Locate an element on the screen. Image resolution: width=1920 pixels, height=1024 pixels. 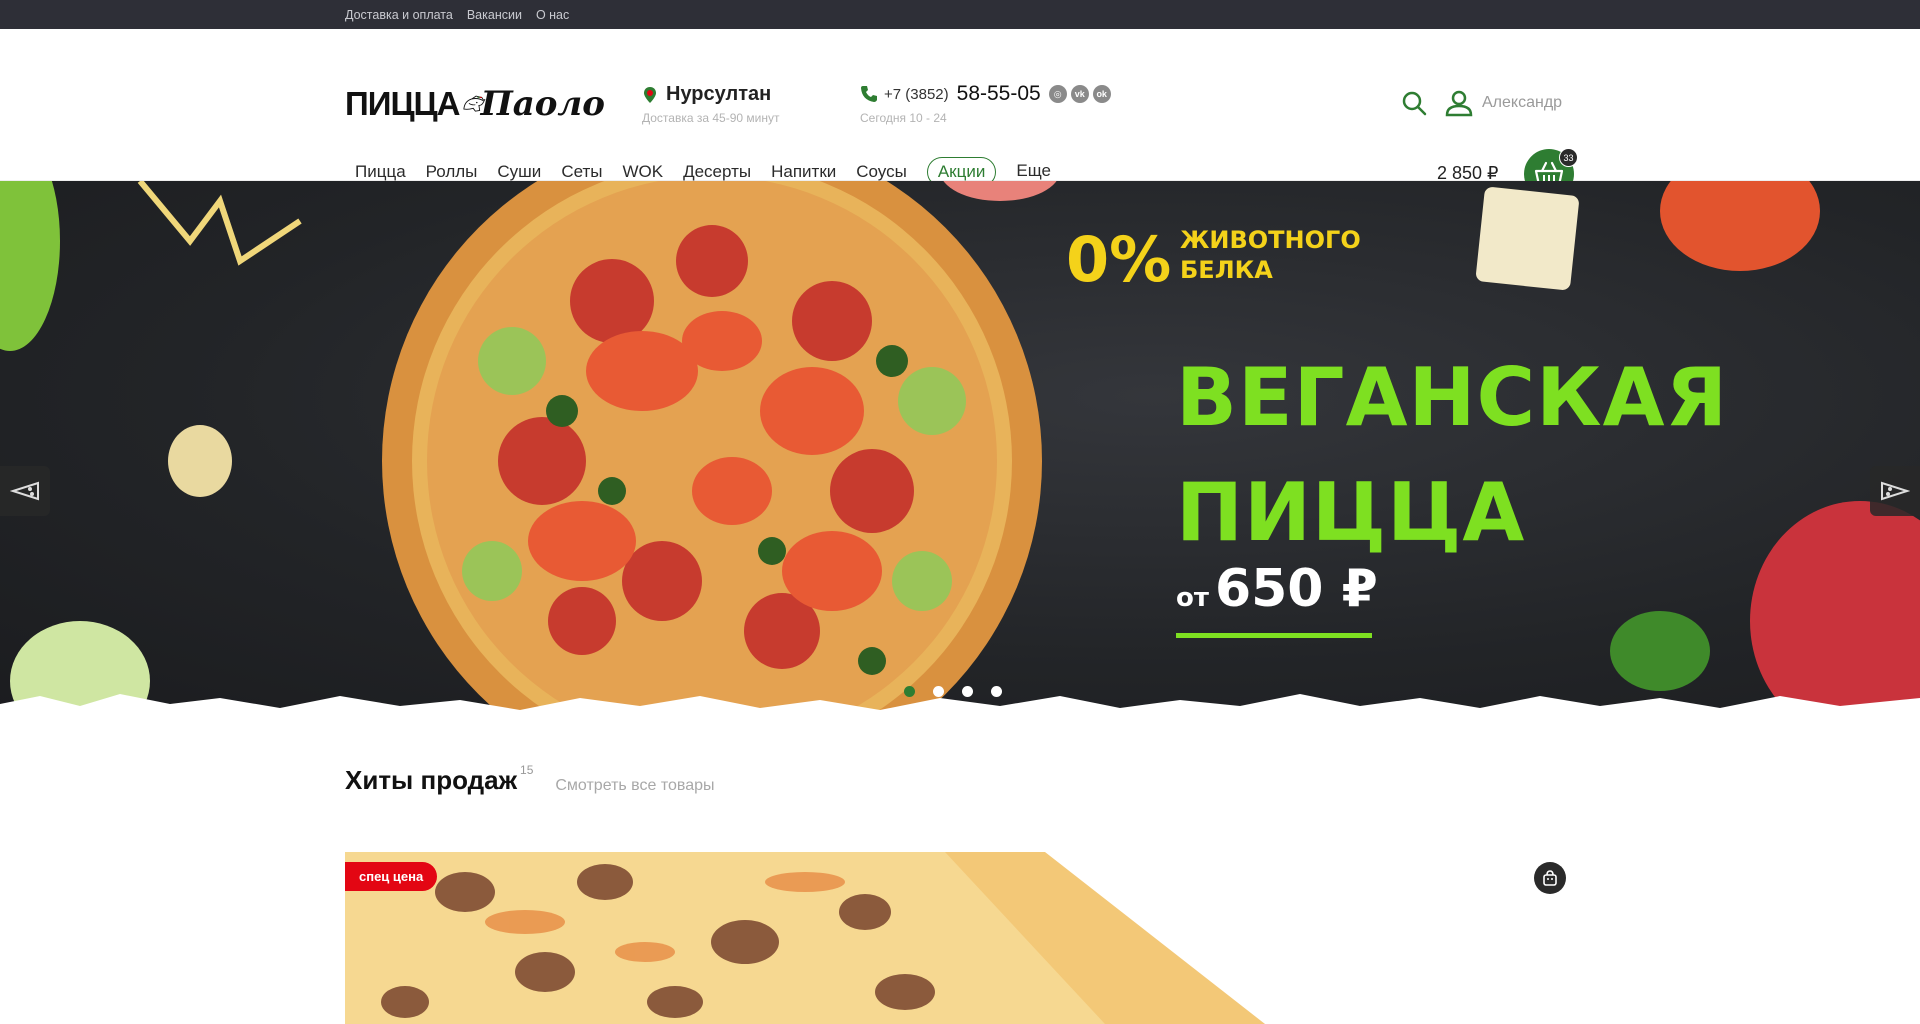
nav-item-sushi: Суши is located at coordinates (519, 172).